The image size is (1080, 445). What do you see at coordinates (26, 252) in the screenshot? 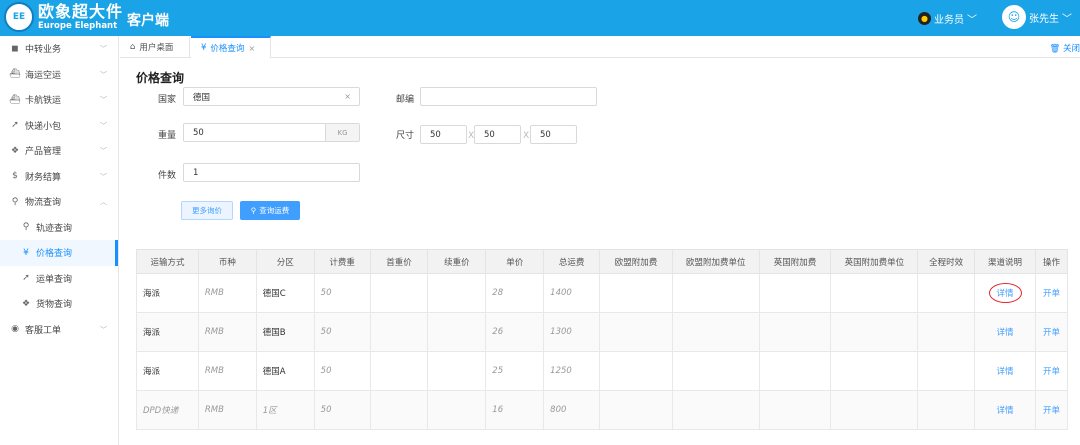
I see `yen-icon: ¥` at bounding box center [26, 252].